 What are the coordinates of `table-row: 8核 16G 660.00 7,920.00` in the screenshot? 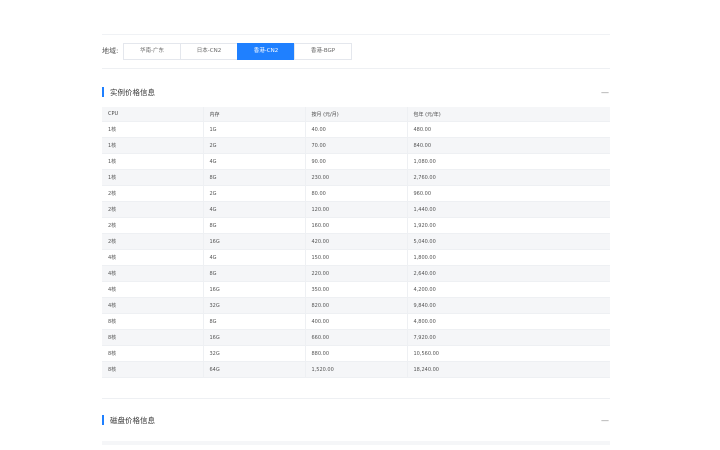 It's located at (356, 337).